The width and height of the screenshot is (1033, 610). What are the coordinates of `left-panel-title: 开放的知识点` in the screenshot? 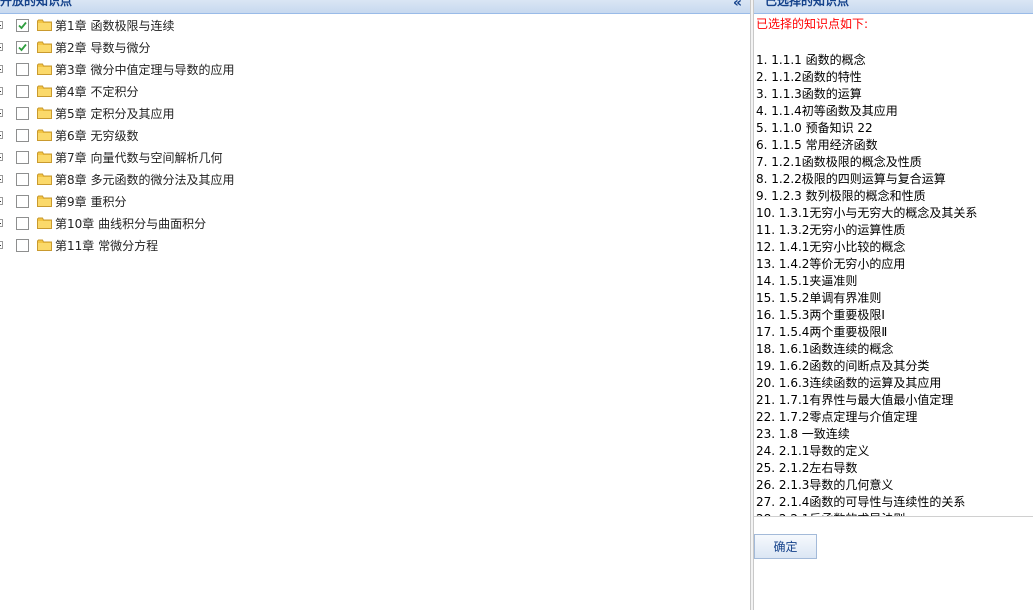 It's located at (36, 4).